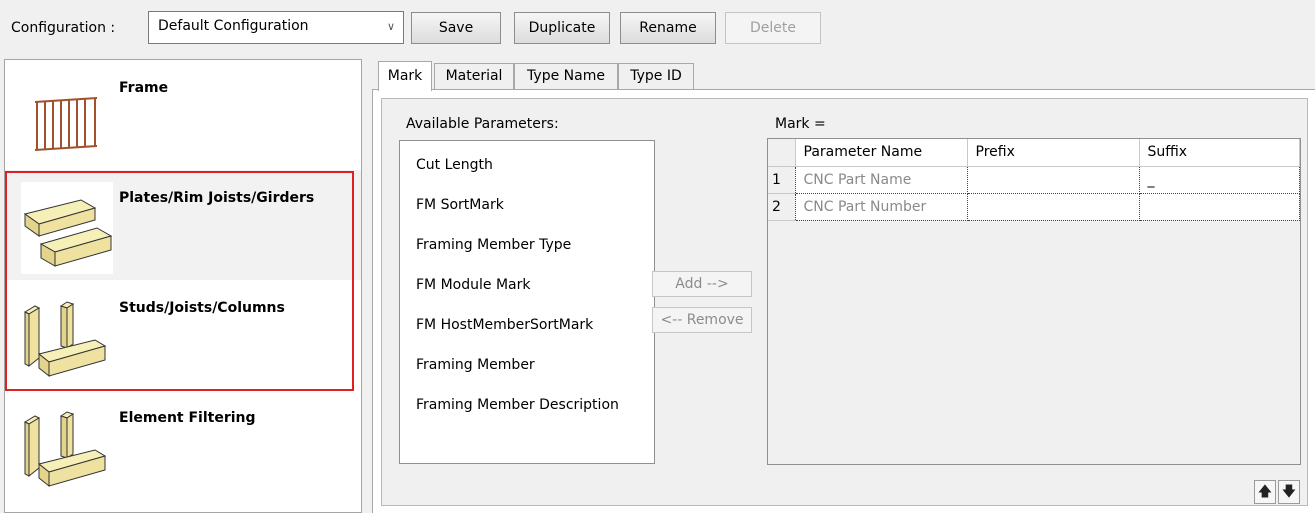 Image resolution: width=1315 pixels, height=513 pixels. Describe the element at coordinates (456, 28) in the screenshot. I see `save-button: Save` at that location.